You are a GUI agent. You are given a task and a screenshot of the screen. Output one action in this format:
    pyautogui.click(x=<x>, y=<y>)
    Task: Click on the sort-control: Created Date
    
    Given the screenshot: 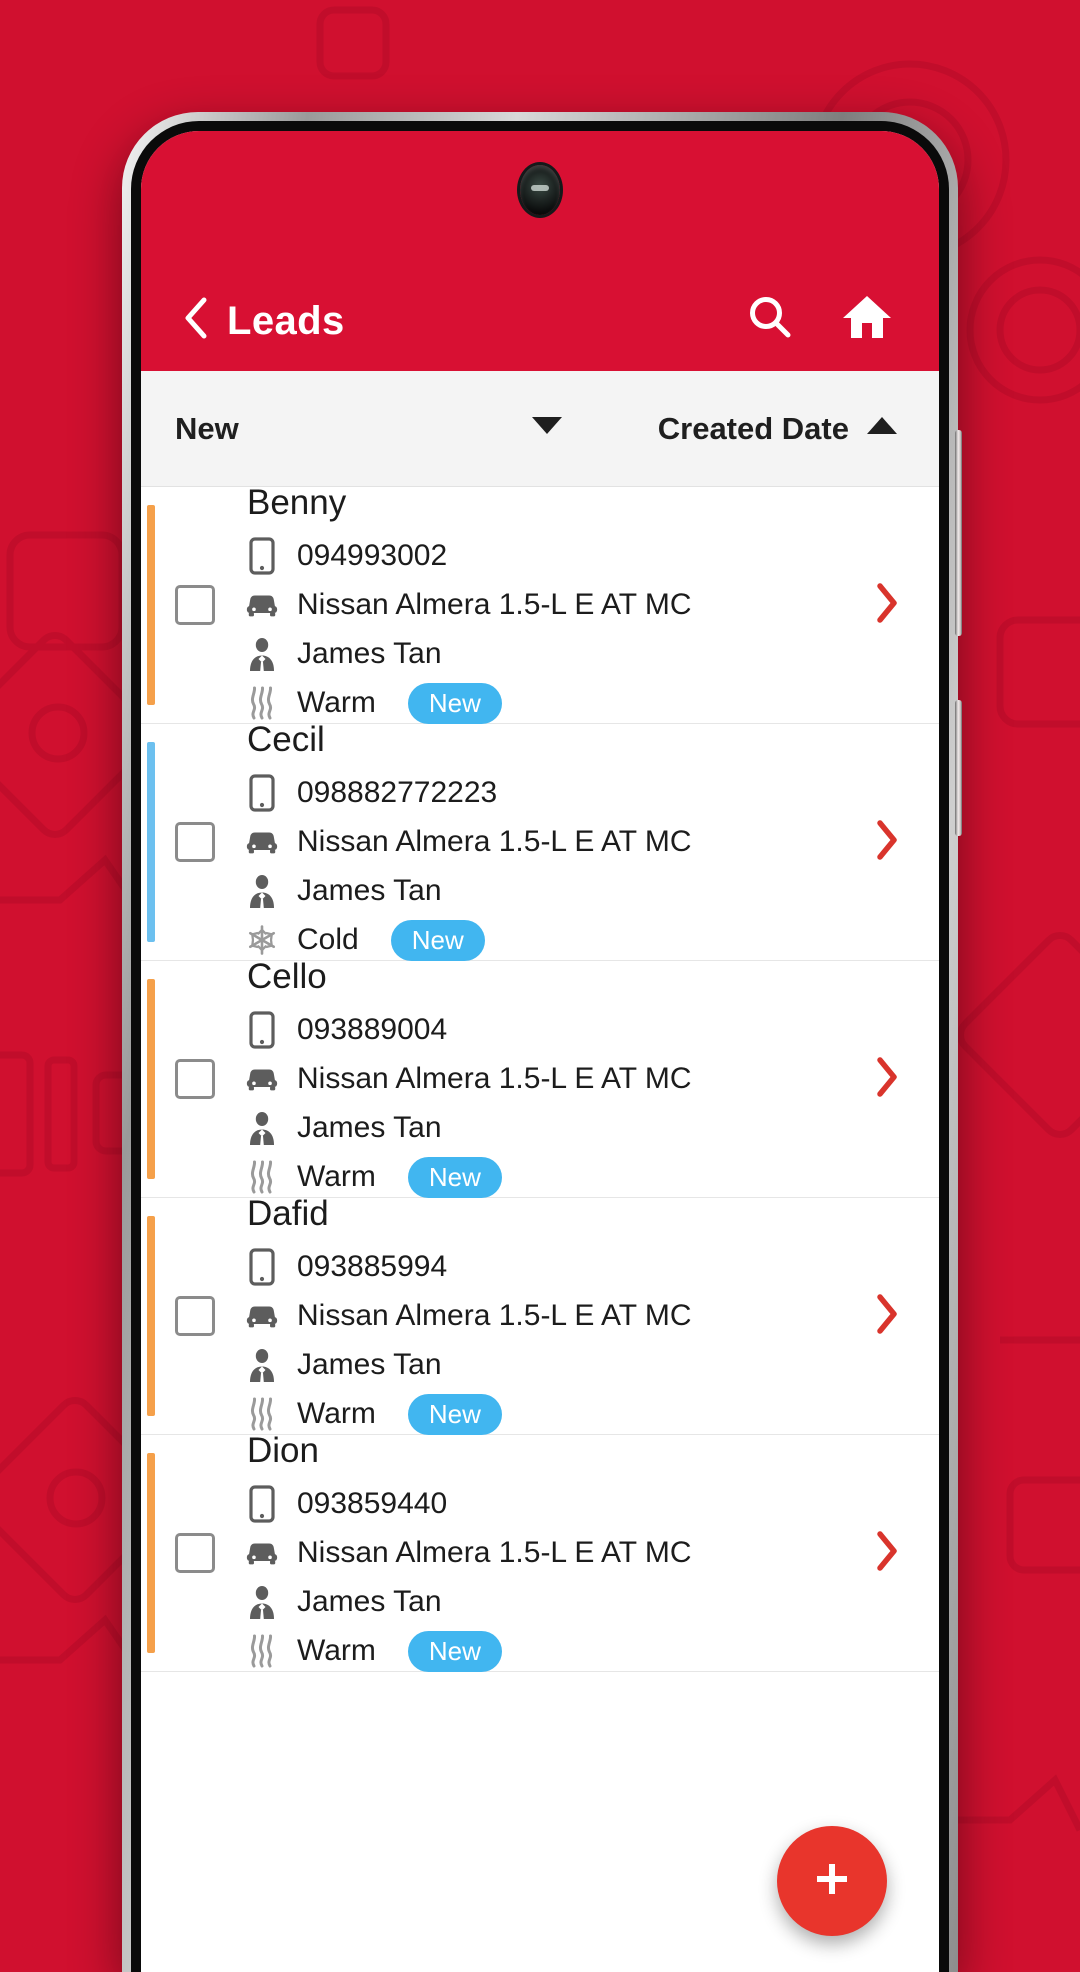 What is the action you would take?
    pyautogui.click(x=777, y=429)
    